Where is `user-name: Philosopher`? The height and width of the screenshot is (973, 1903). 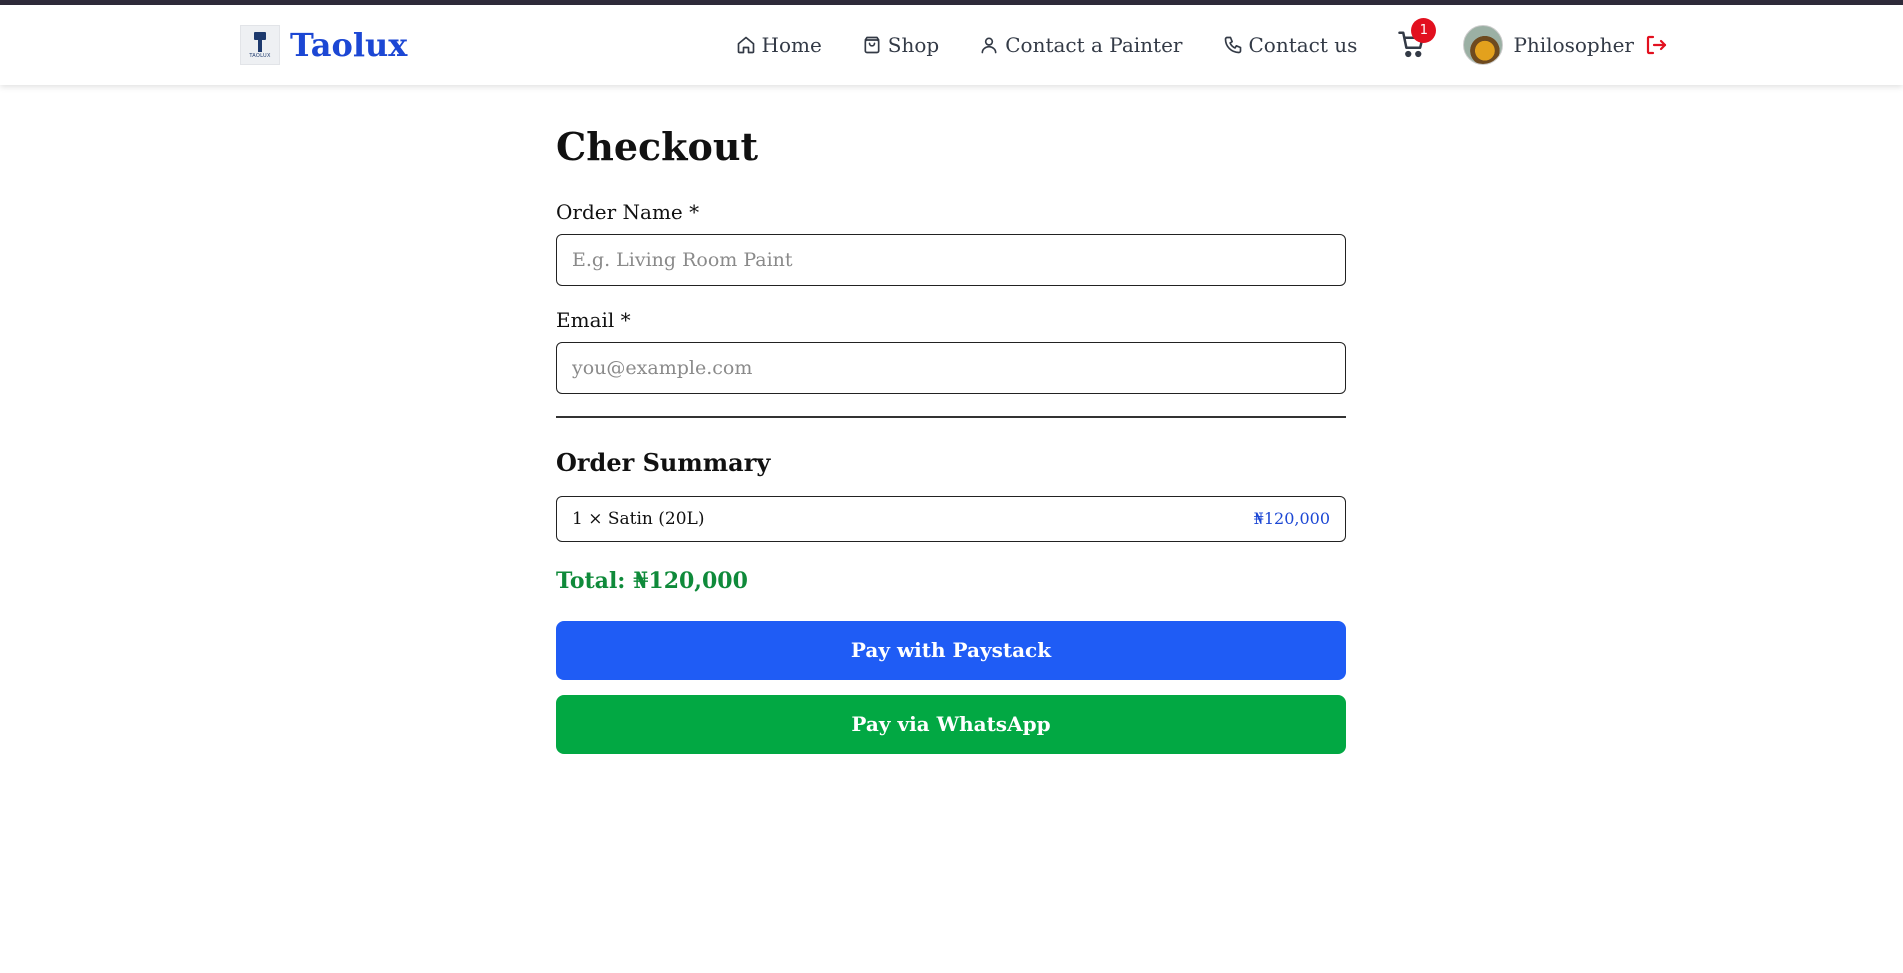
user-name: Philosopher is located at coordinates (1573, 45).